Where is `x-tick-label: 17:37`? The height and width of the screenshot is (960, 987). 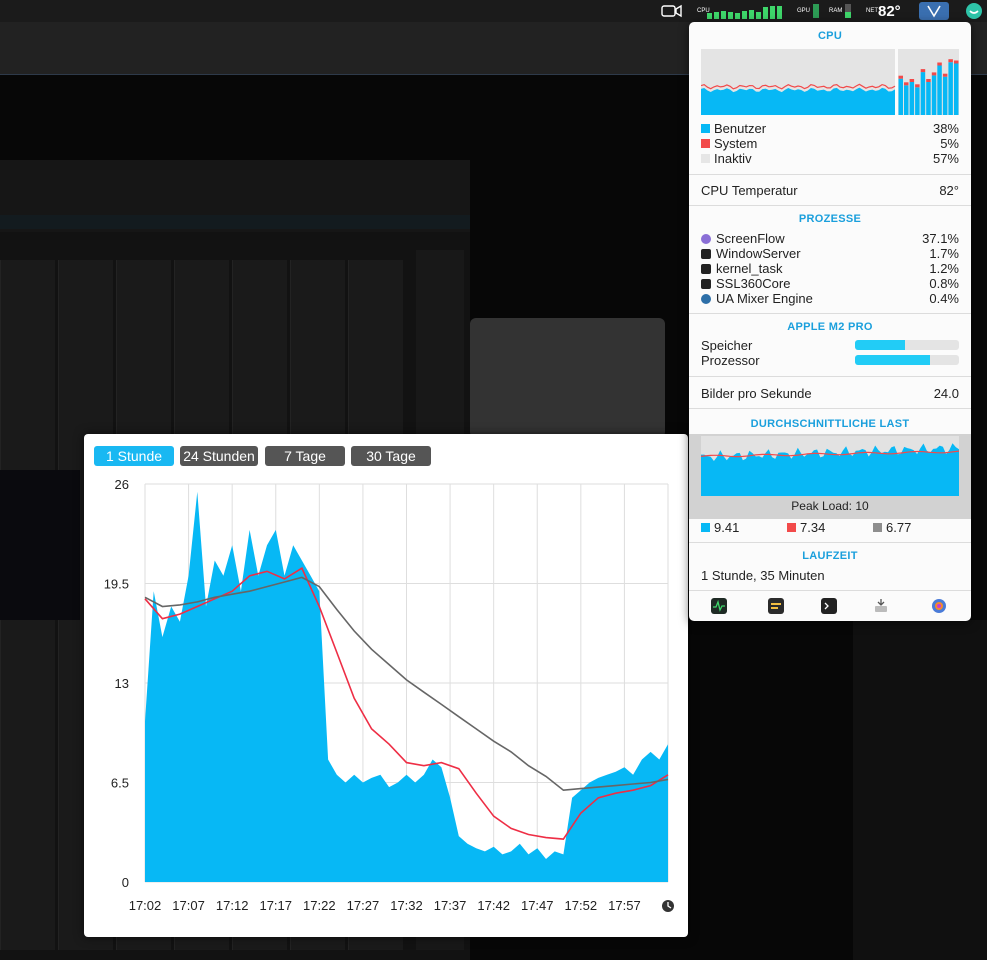 x-tick-label: 17:37 is located at coordinates (450, 905).